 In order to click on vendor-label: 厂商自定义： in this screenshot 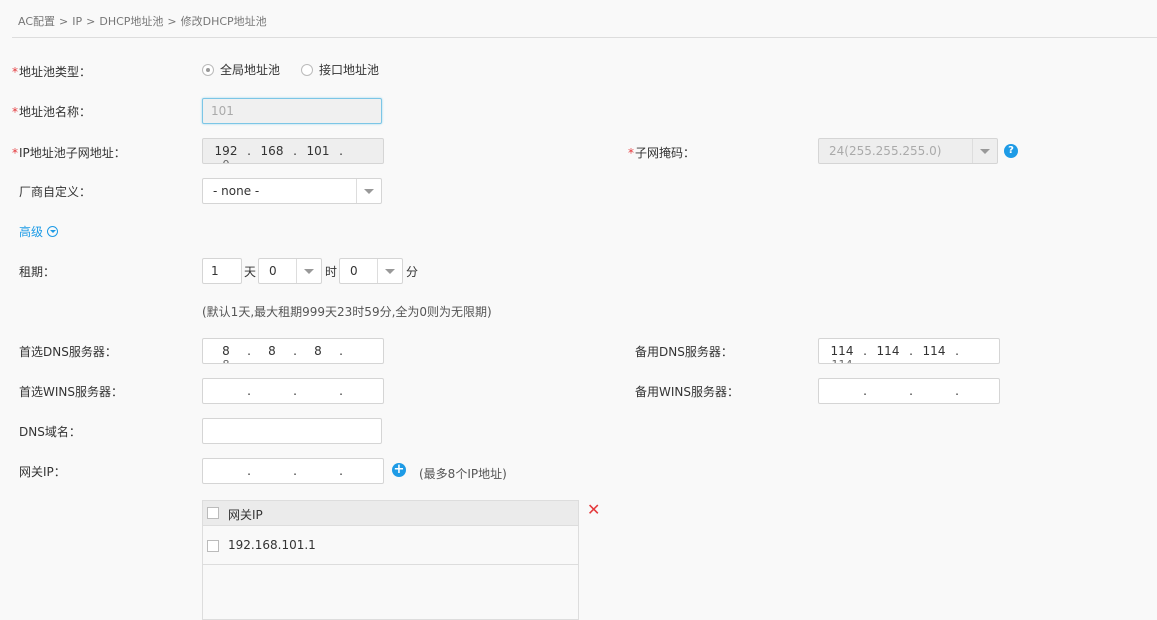, I will do `click(55, 192)`.